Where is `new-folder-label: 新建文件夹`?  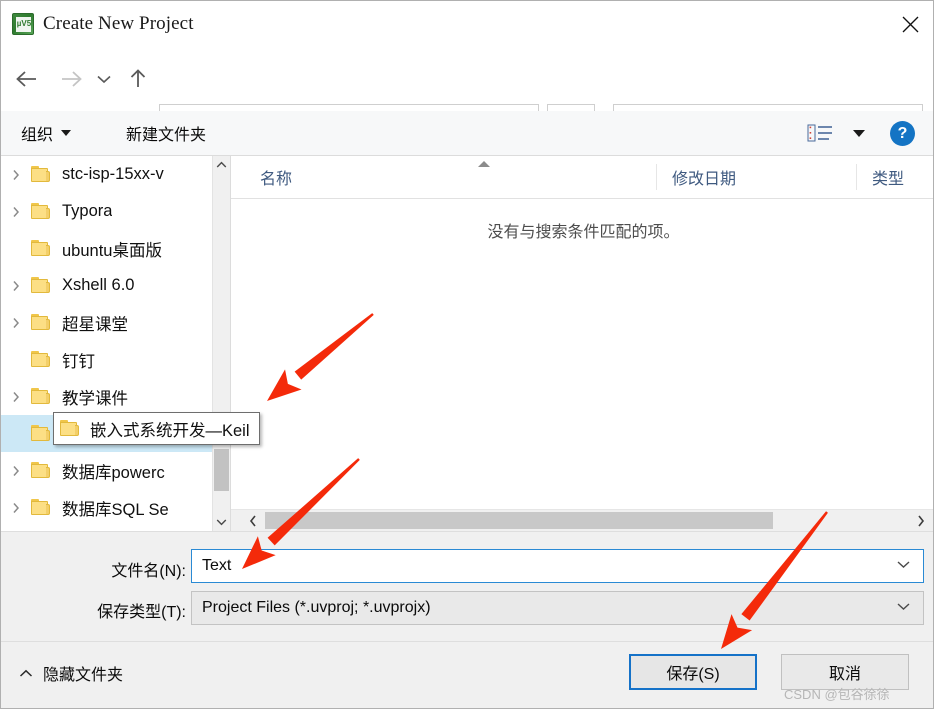 new-folder-label: 新建文件夹 is located at coordinates (166, 135).